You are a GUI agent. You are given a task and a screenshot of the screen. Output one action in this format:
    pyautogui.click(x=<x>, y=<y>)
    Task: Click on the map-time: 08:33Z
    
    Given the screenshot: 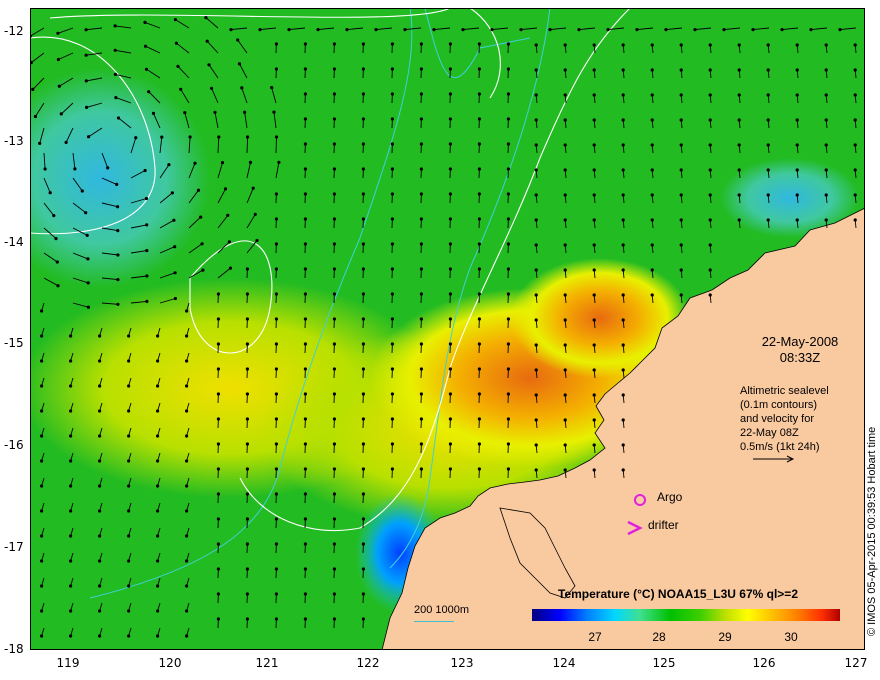 What is the action you would take?
    pyautogui.click(x=800, y=357)
    